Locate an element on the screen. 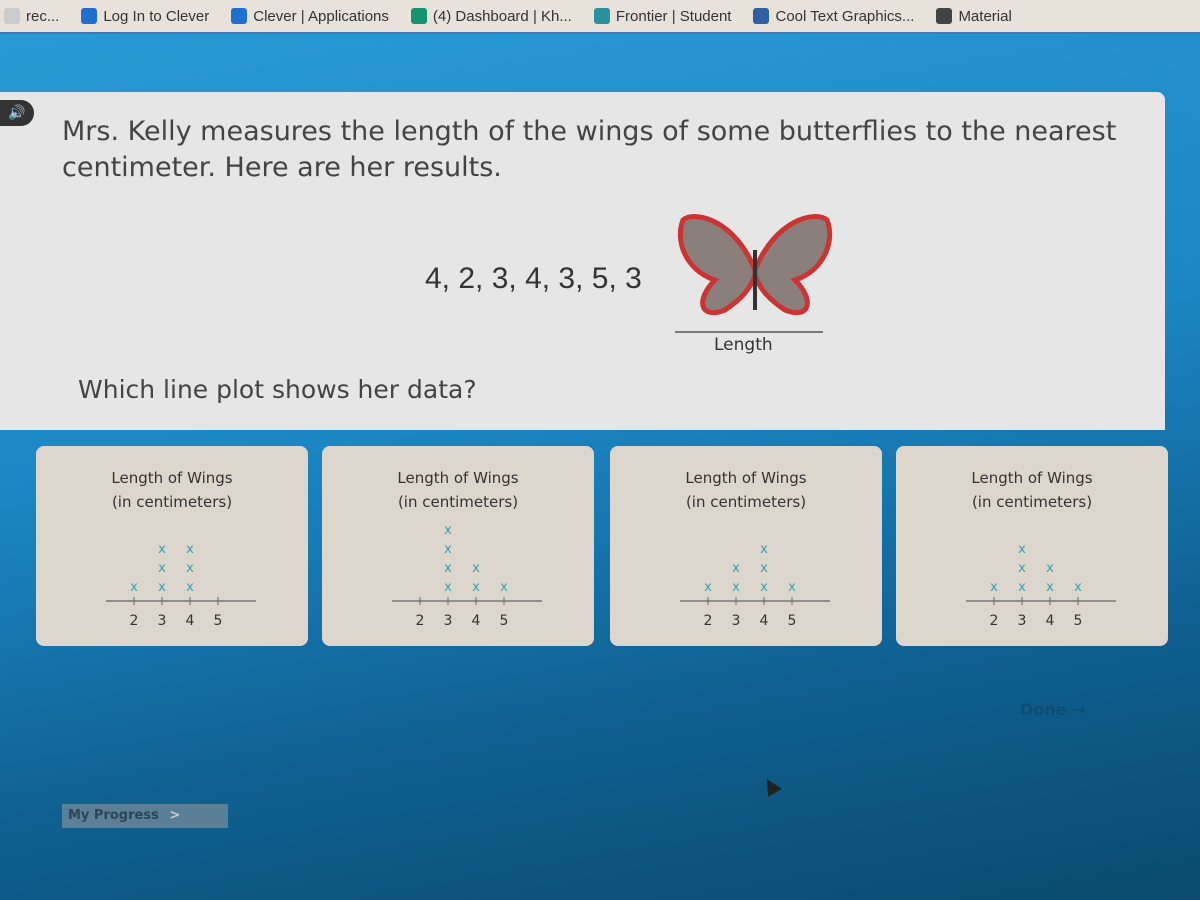  bookmark-label: Material is located at coordinates (985, 16).